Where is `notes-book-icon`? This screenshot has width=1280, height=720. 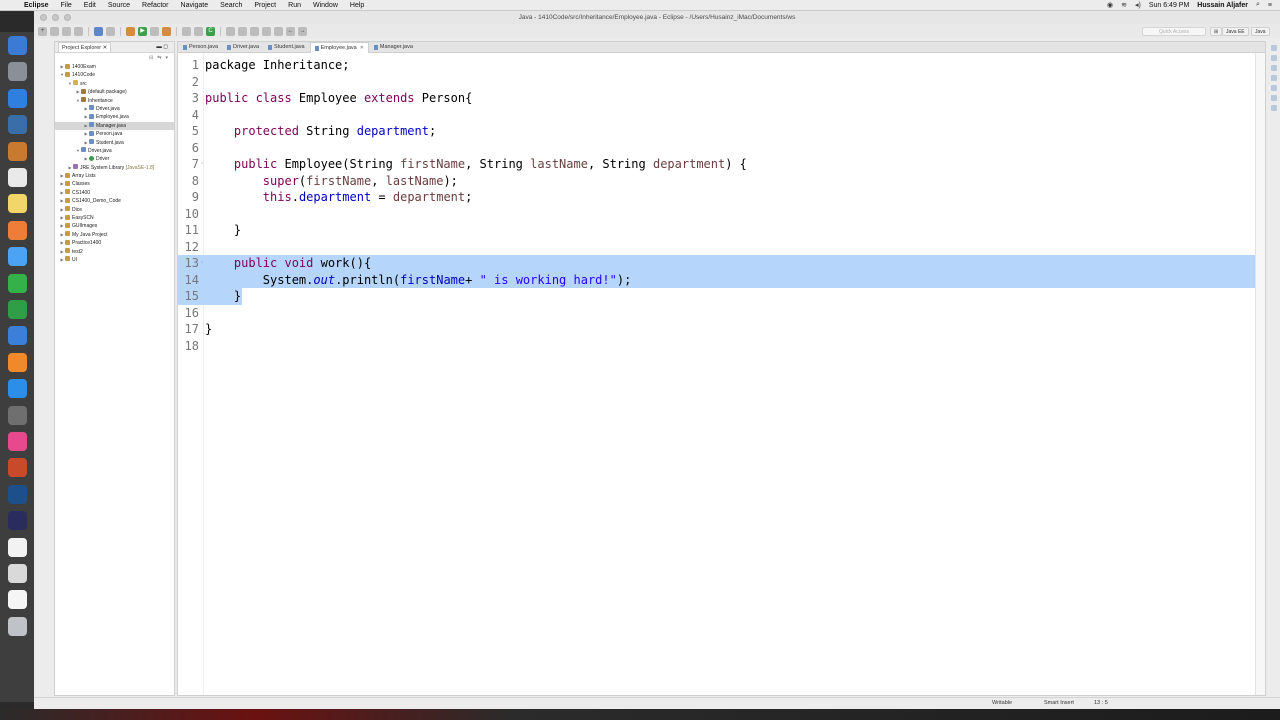 notes-book-icon is located at coordinates (17, 151).